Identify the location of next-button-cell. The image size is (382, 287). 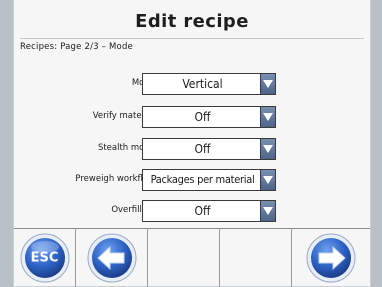
(331, 258).